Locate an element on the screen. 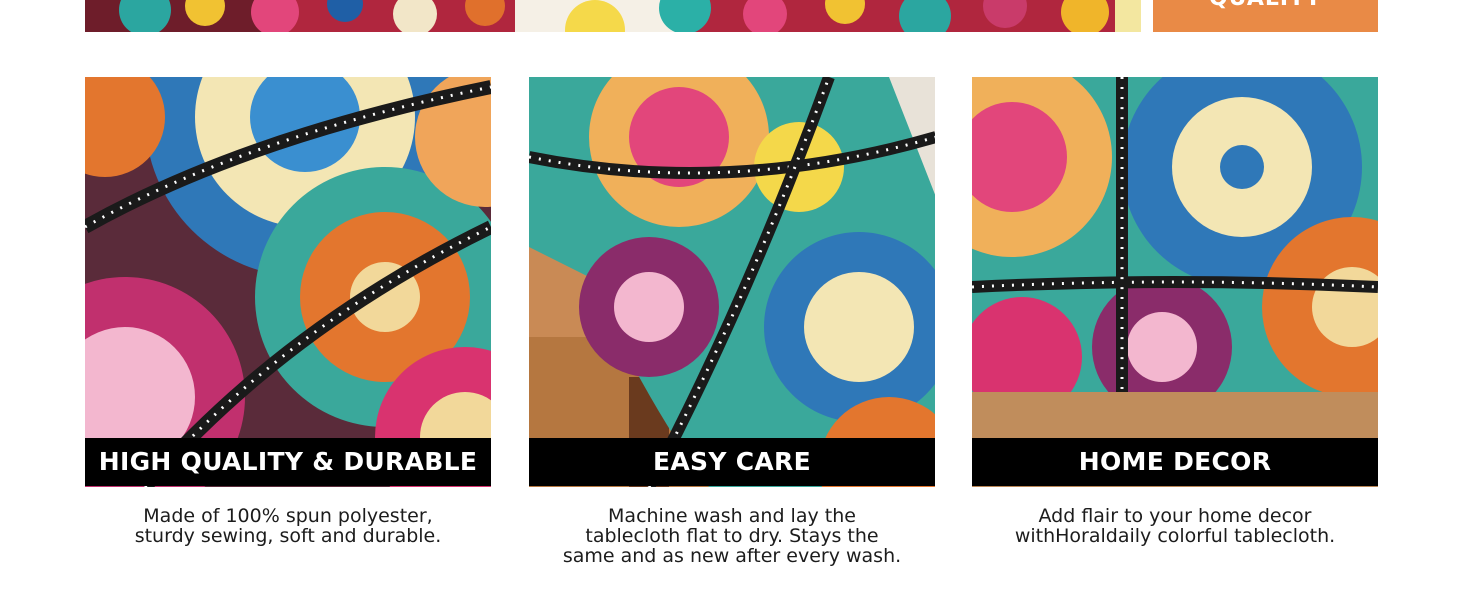 The width and height of the screenshot is (1464, 600). quality-badge: QUALITY is located at coordinates (1265, 16).